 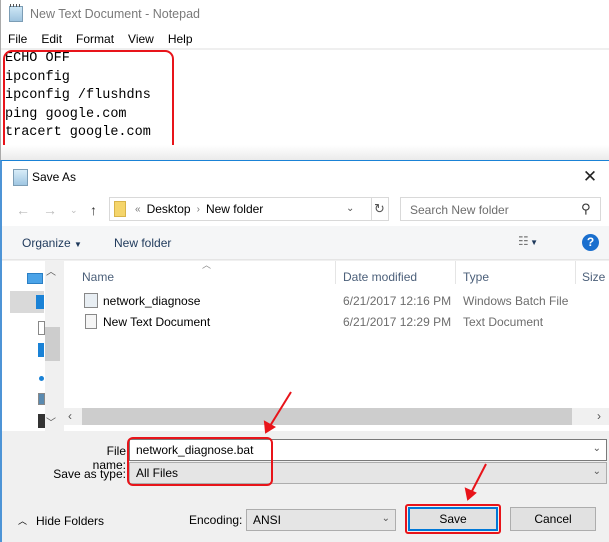 I want to click on videos-icon, so click(x=41, y=421).